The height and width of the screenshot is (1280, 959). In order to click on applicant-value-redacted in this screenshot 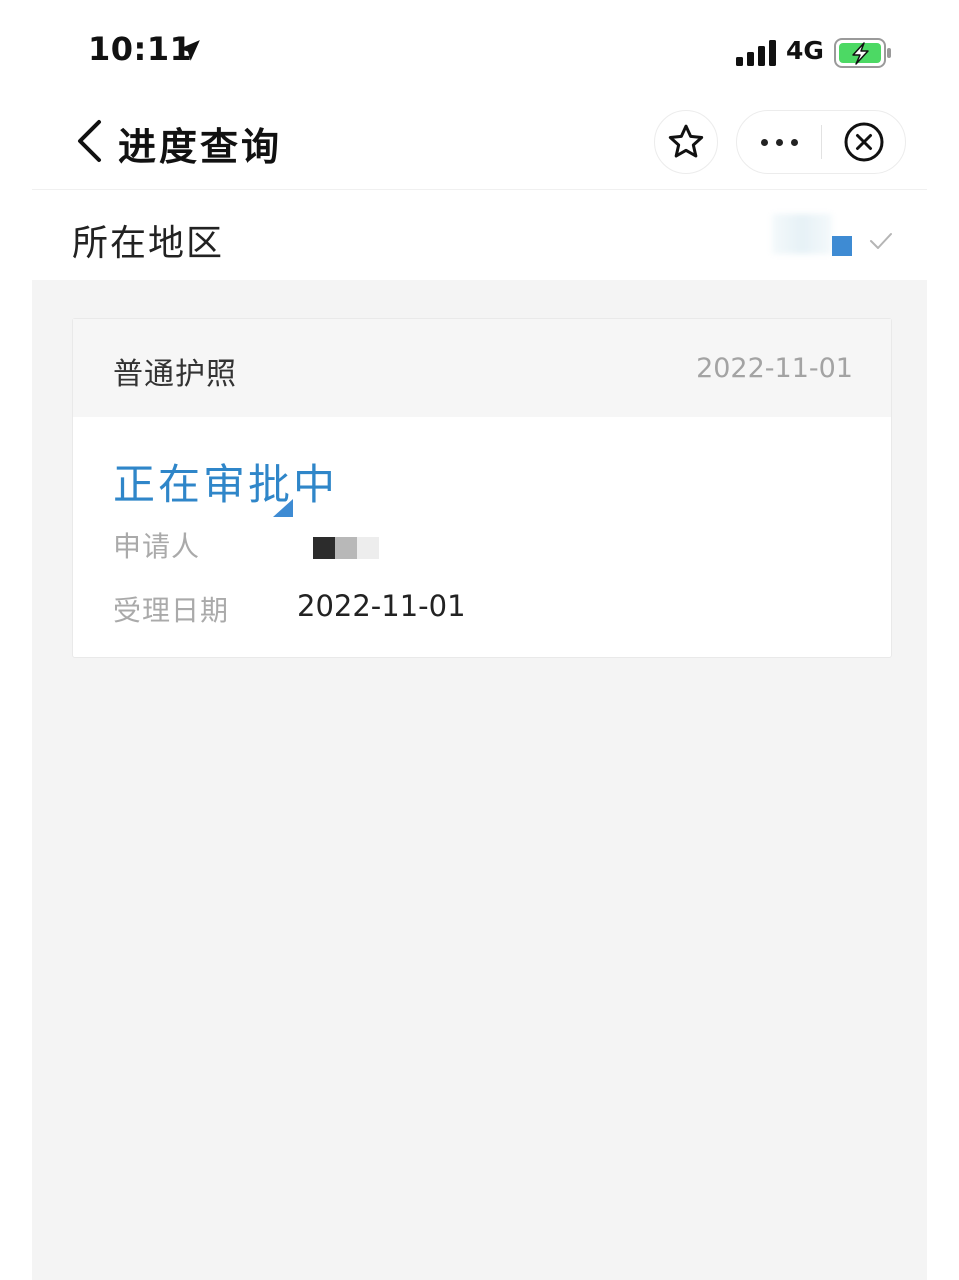, I will do `click(346, 548)`.